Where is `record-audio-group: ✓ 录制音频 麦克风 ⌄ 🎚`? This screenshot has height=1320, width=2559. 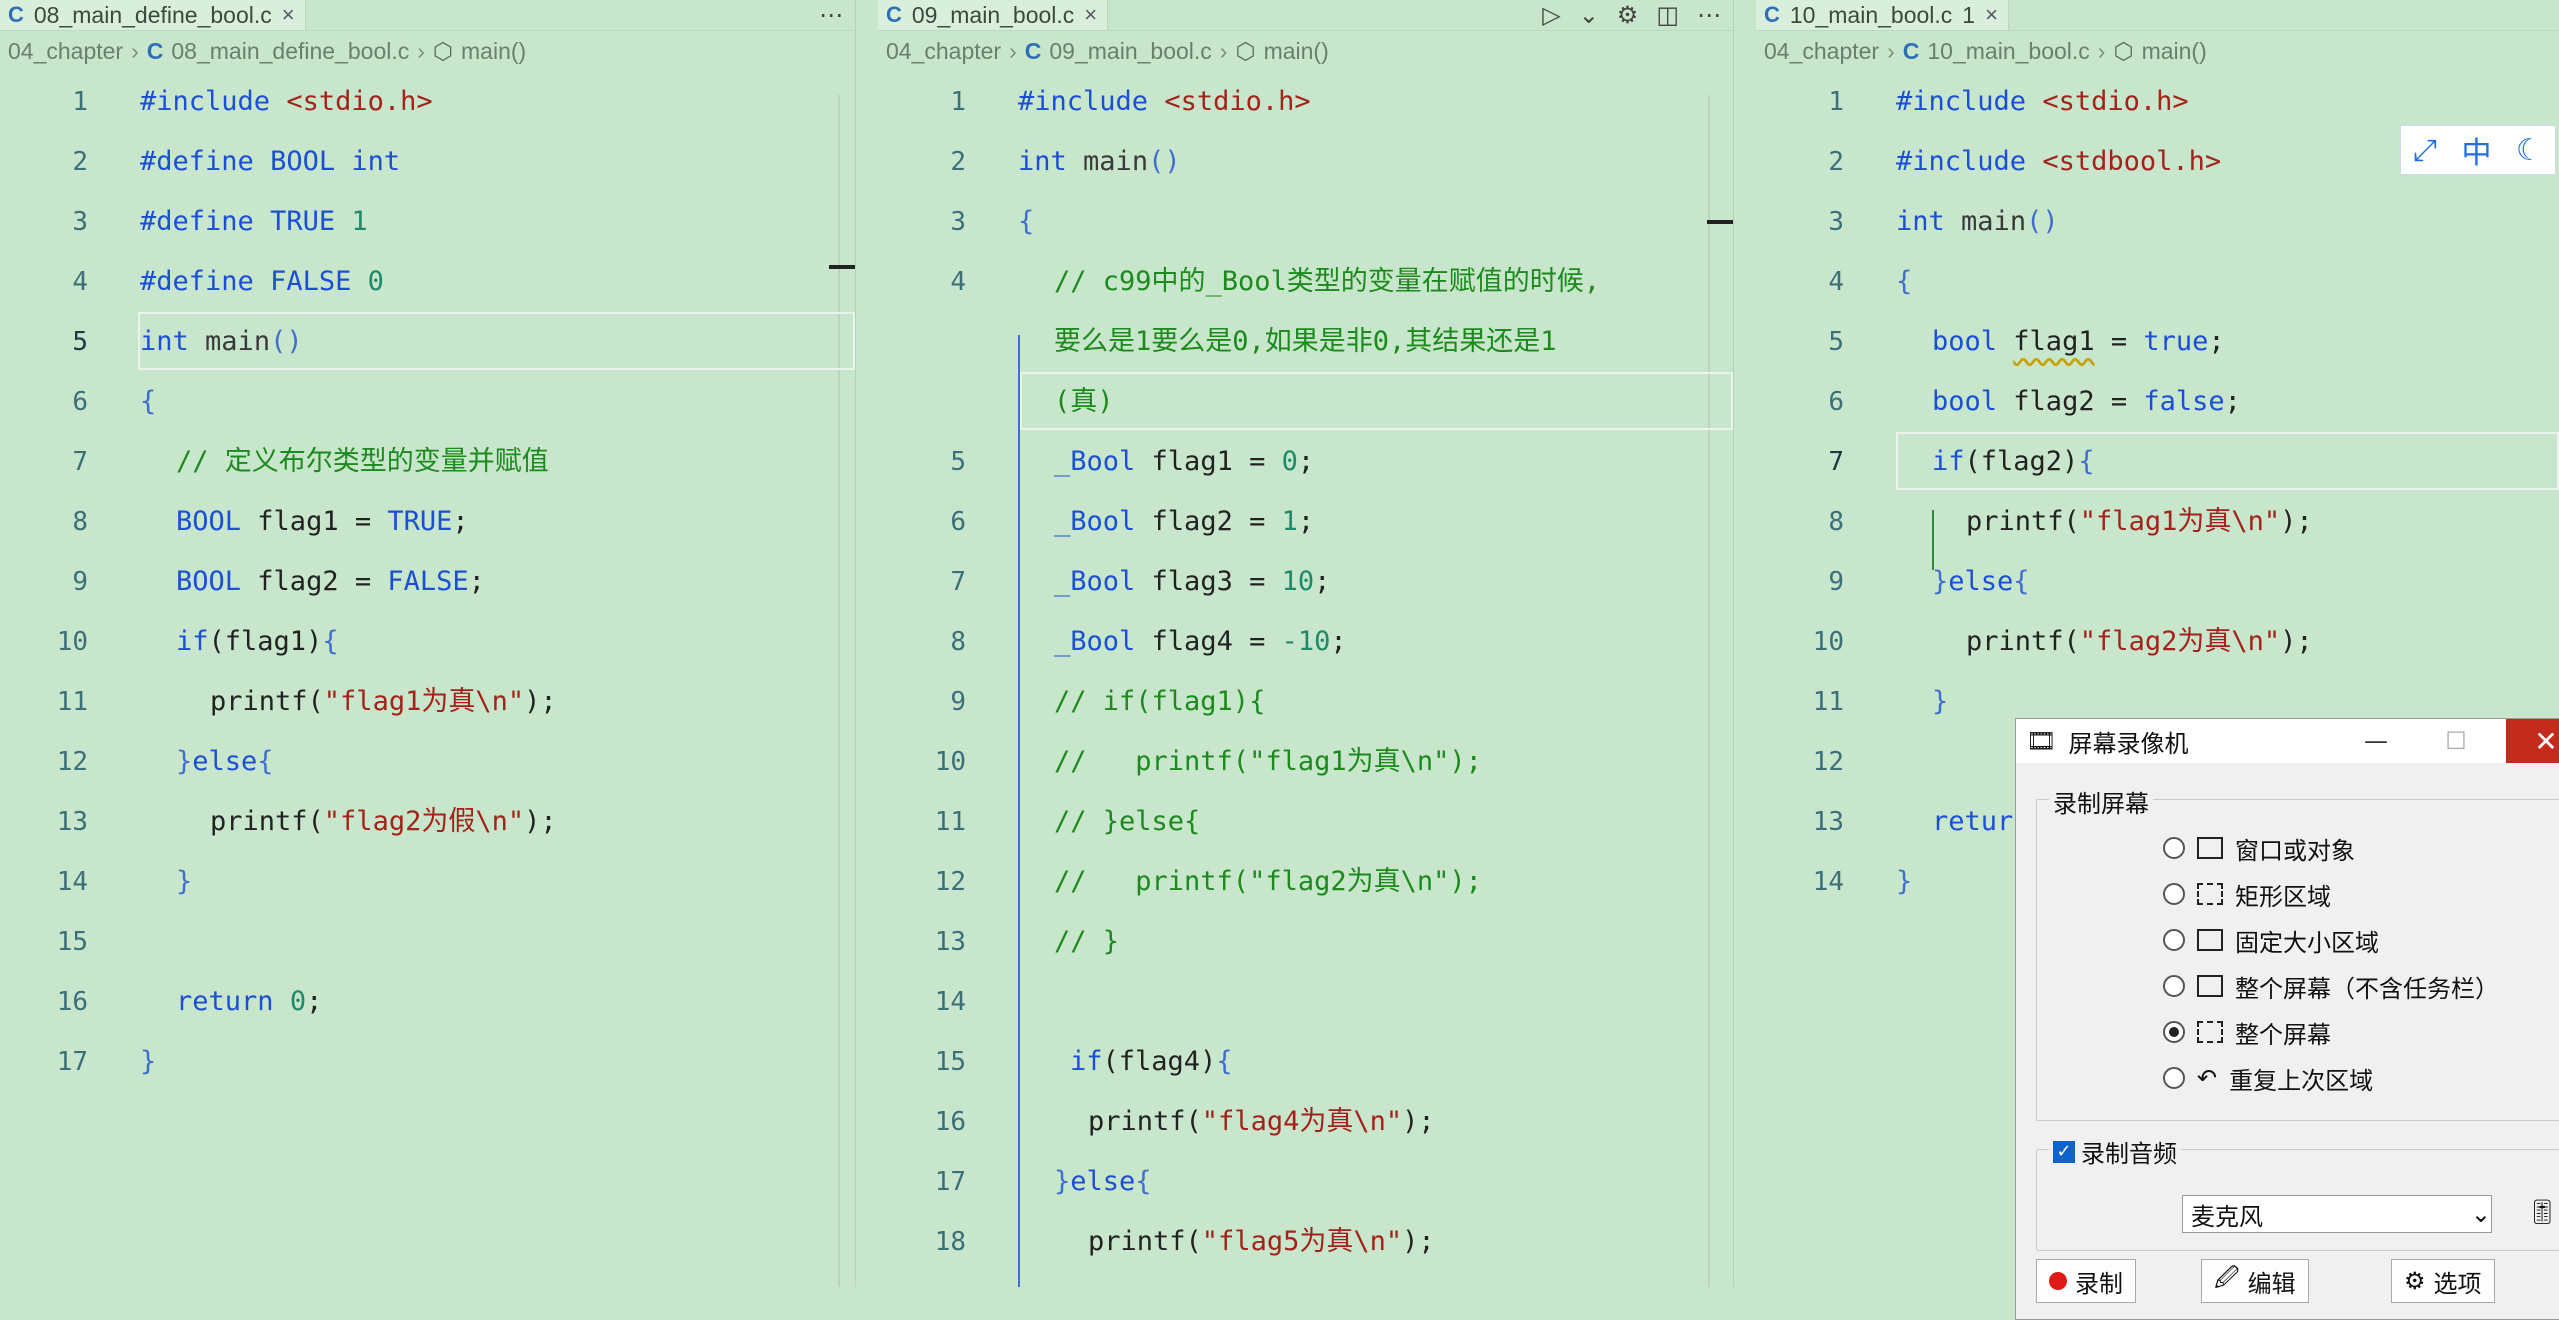 record-audio-group: ✓ 录制音频 麦克风 ⌄ 🎚 is located at coordinates (2297, 1192).